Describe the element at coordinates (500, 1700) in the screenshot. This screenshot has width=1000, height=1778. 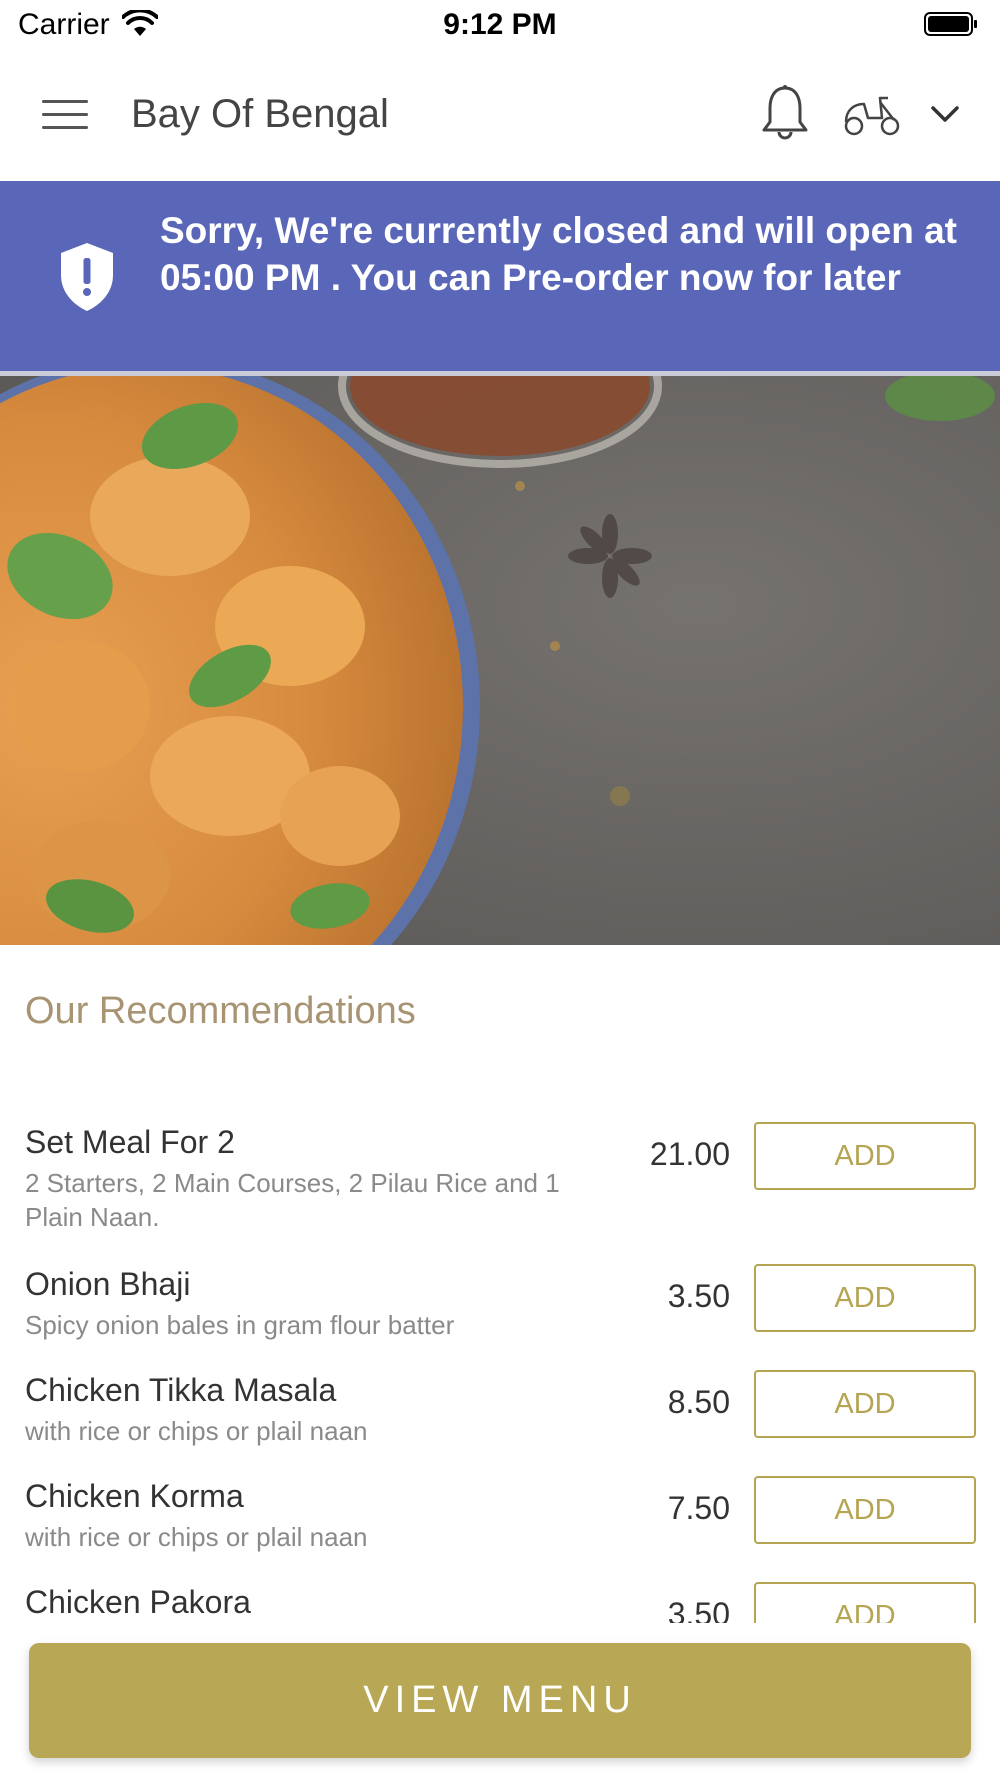
I see `view-menu-button: VIEW MENU` at that location.